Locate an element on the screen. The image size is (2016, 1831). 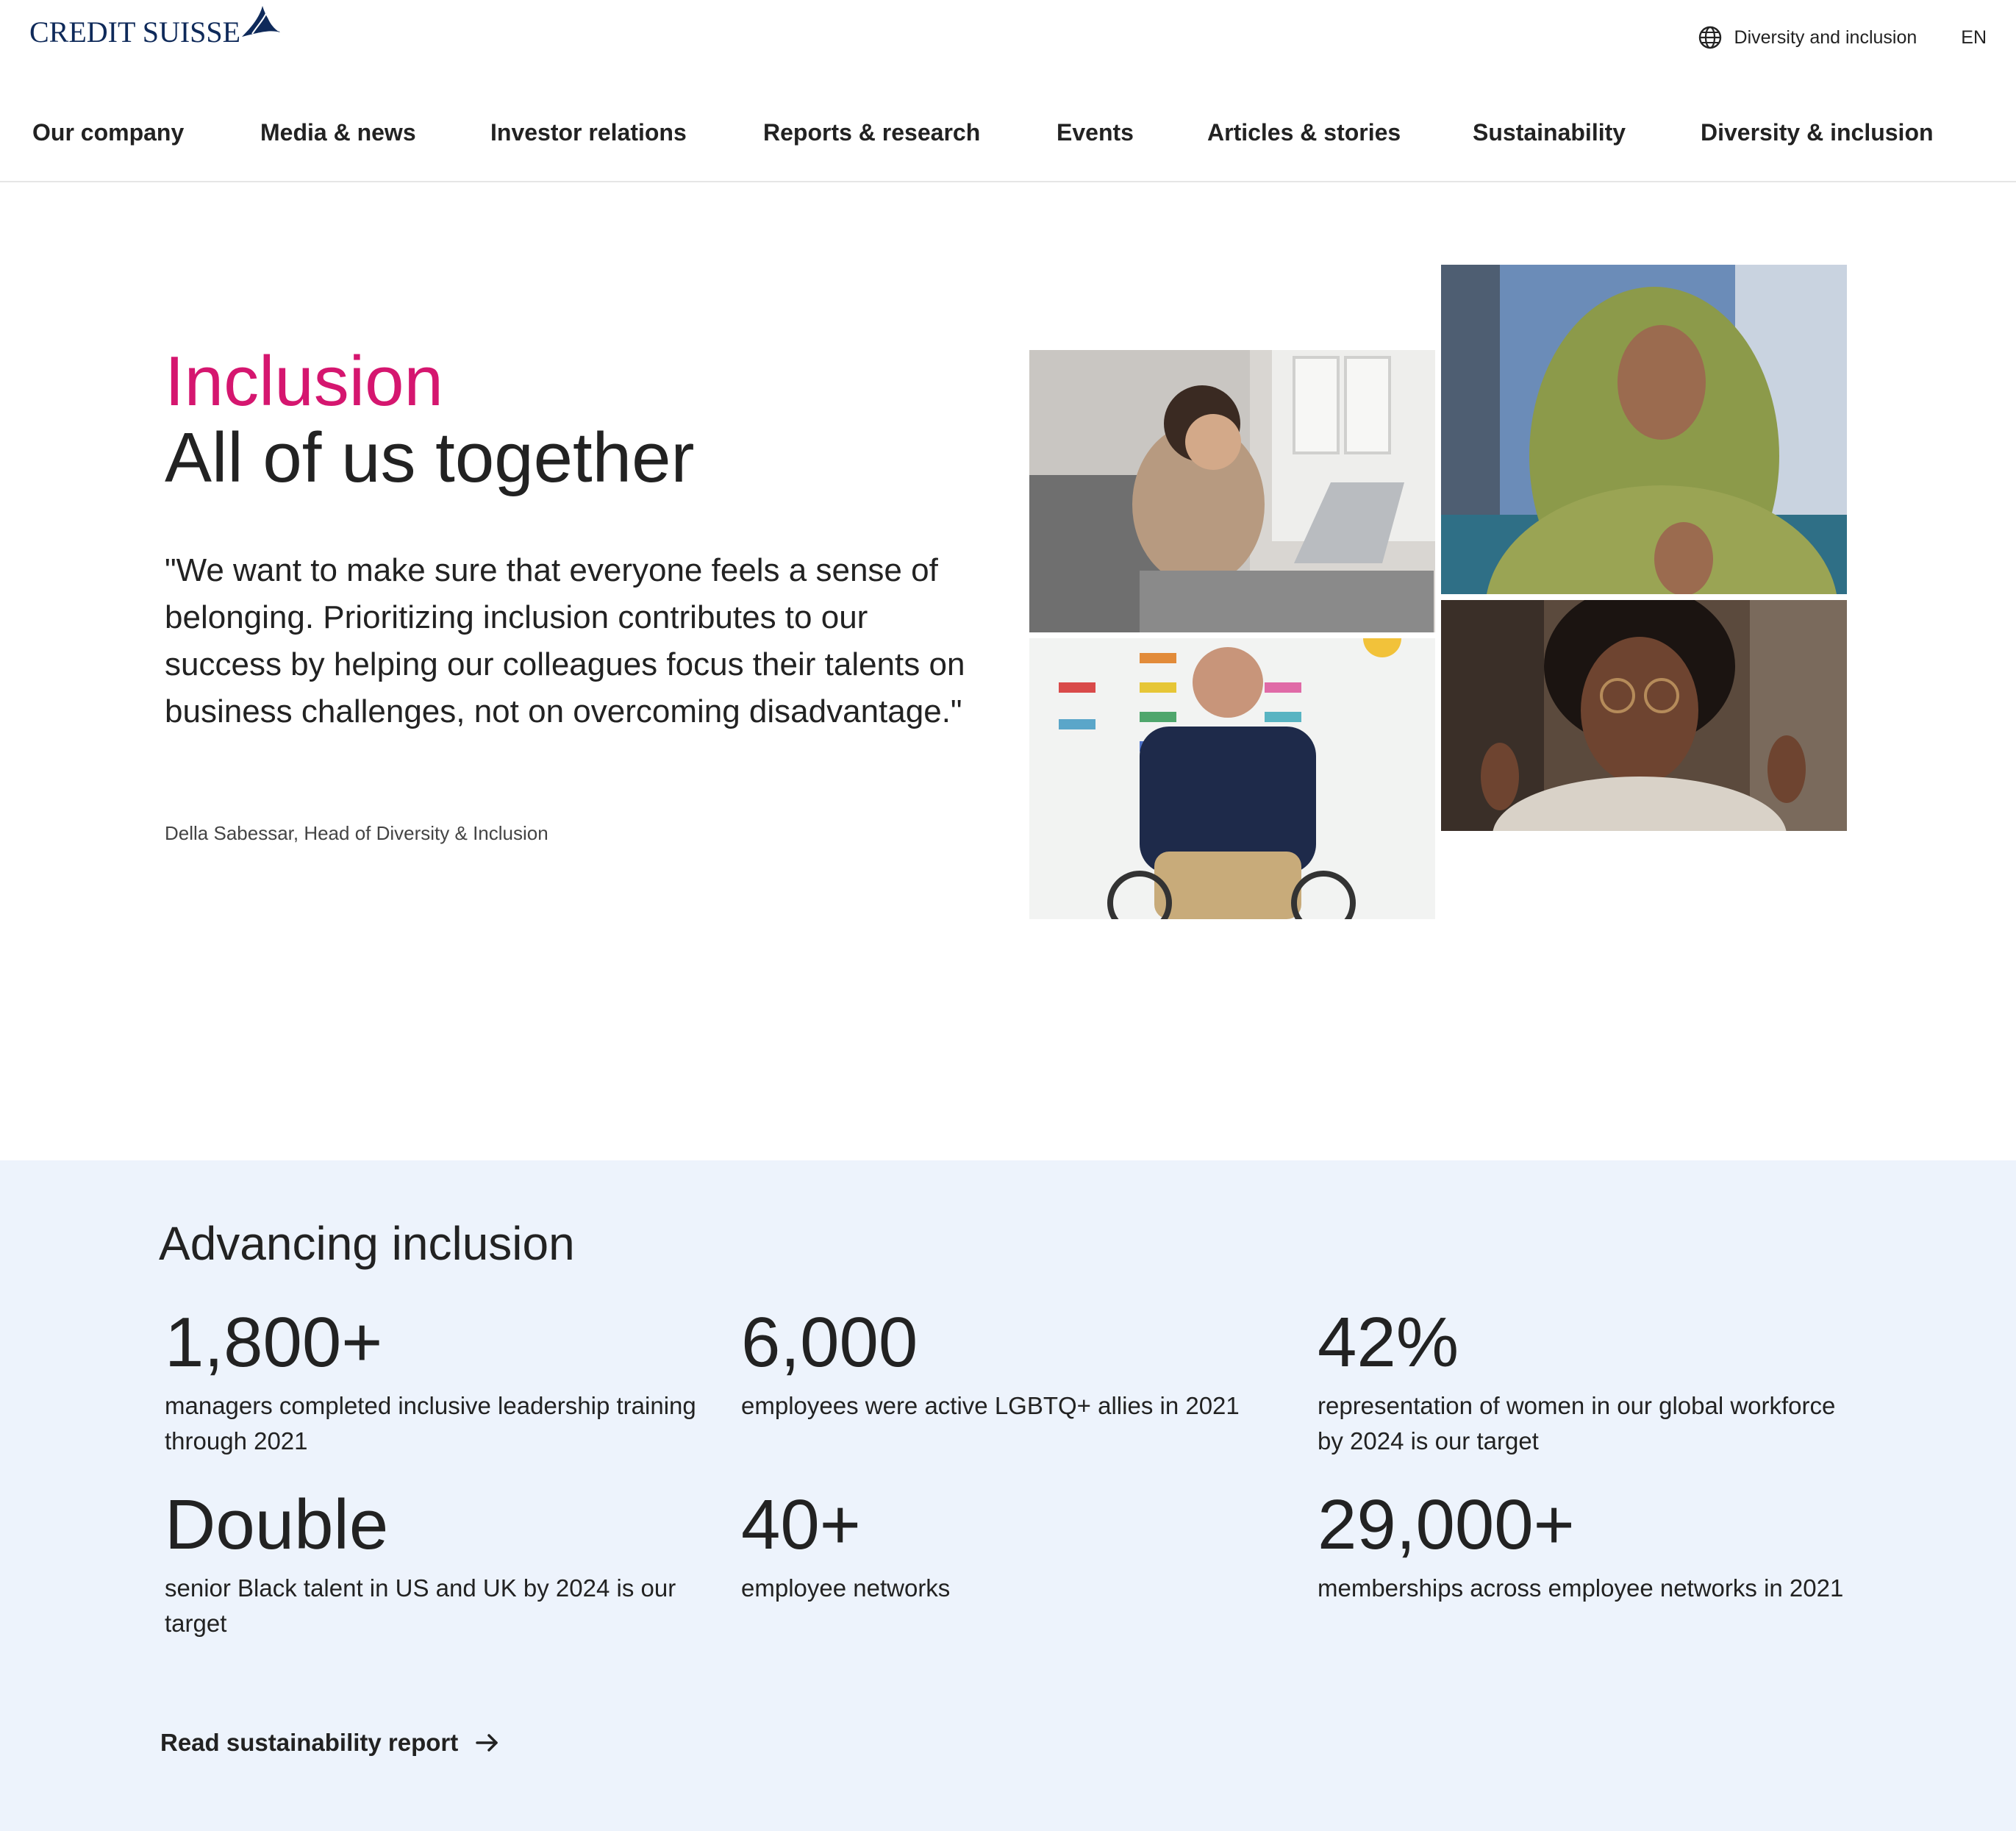
credit-suisse-logo: CREDIT SUISSE is located at coordinates (156, 30).